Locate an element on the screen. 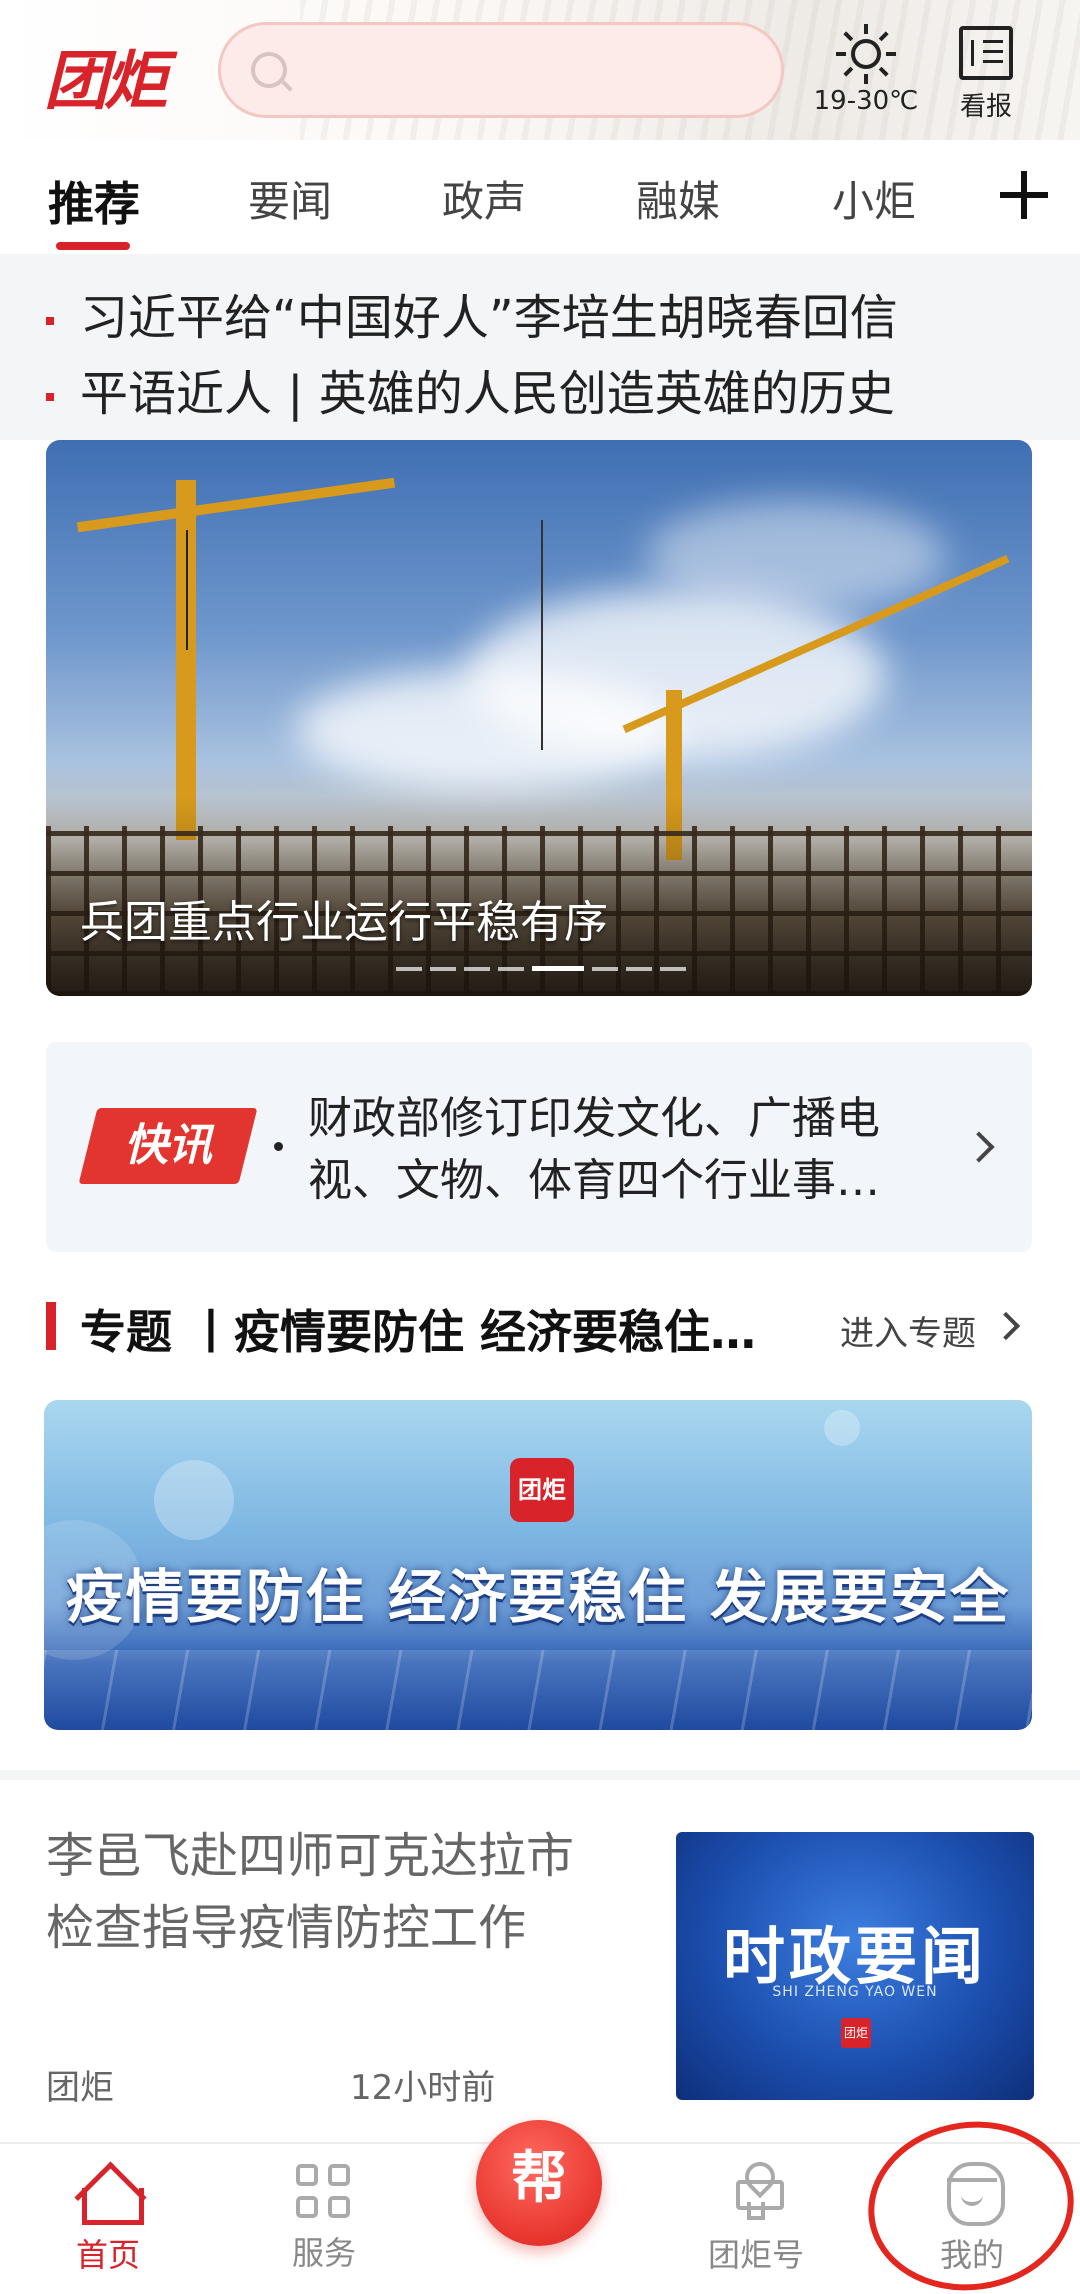 The width and height of the screenshot is (1080, 2294). nav-account: 团炬号 is located at coordinates (756, 2219).